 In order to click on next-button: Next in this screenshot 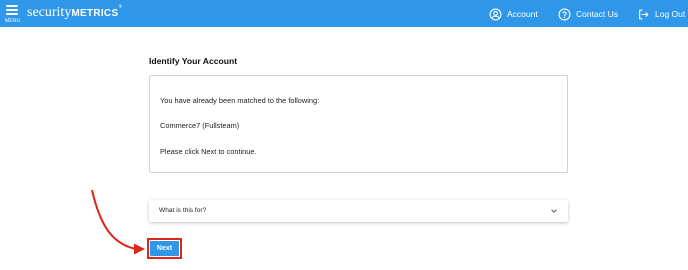, I will do `click(164, 248)`.